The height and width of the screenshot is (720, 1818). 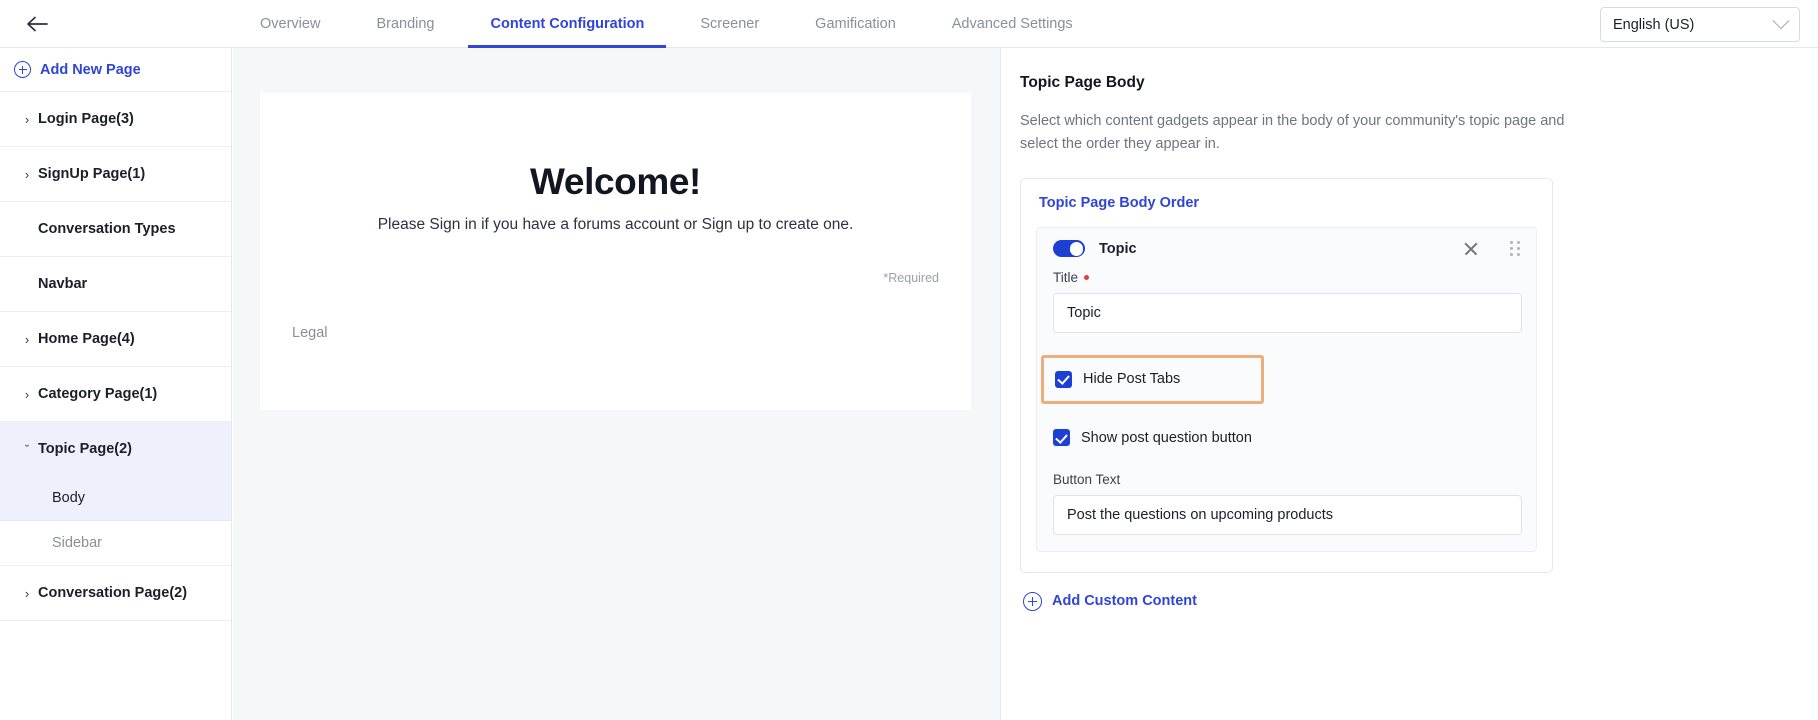 I want to click on button-text-label: Button Text, so click(x=1087, y=479).